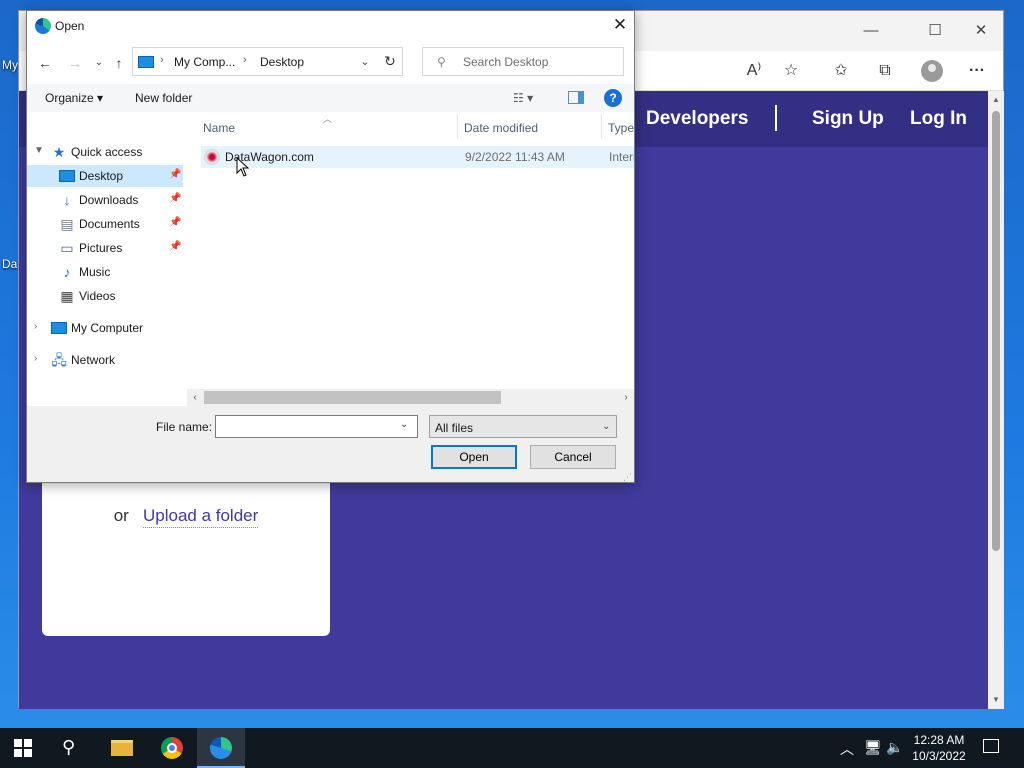 The height and width of the screenshot is (768, 1024). What do you see at coordinates (39, 150) in the screenshot?
I see `expand-open-icon: ▼` at bounding box center [39, 150].